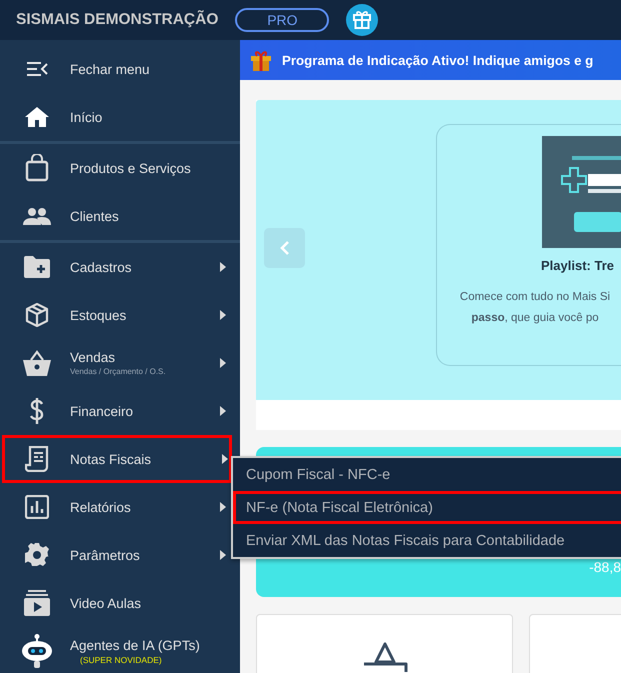 This screenshot has width=621, height=673. Describe the element at coordinates (37, 69) in the screenshot. I see `close-menu-icon` at that location.